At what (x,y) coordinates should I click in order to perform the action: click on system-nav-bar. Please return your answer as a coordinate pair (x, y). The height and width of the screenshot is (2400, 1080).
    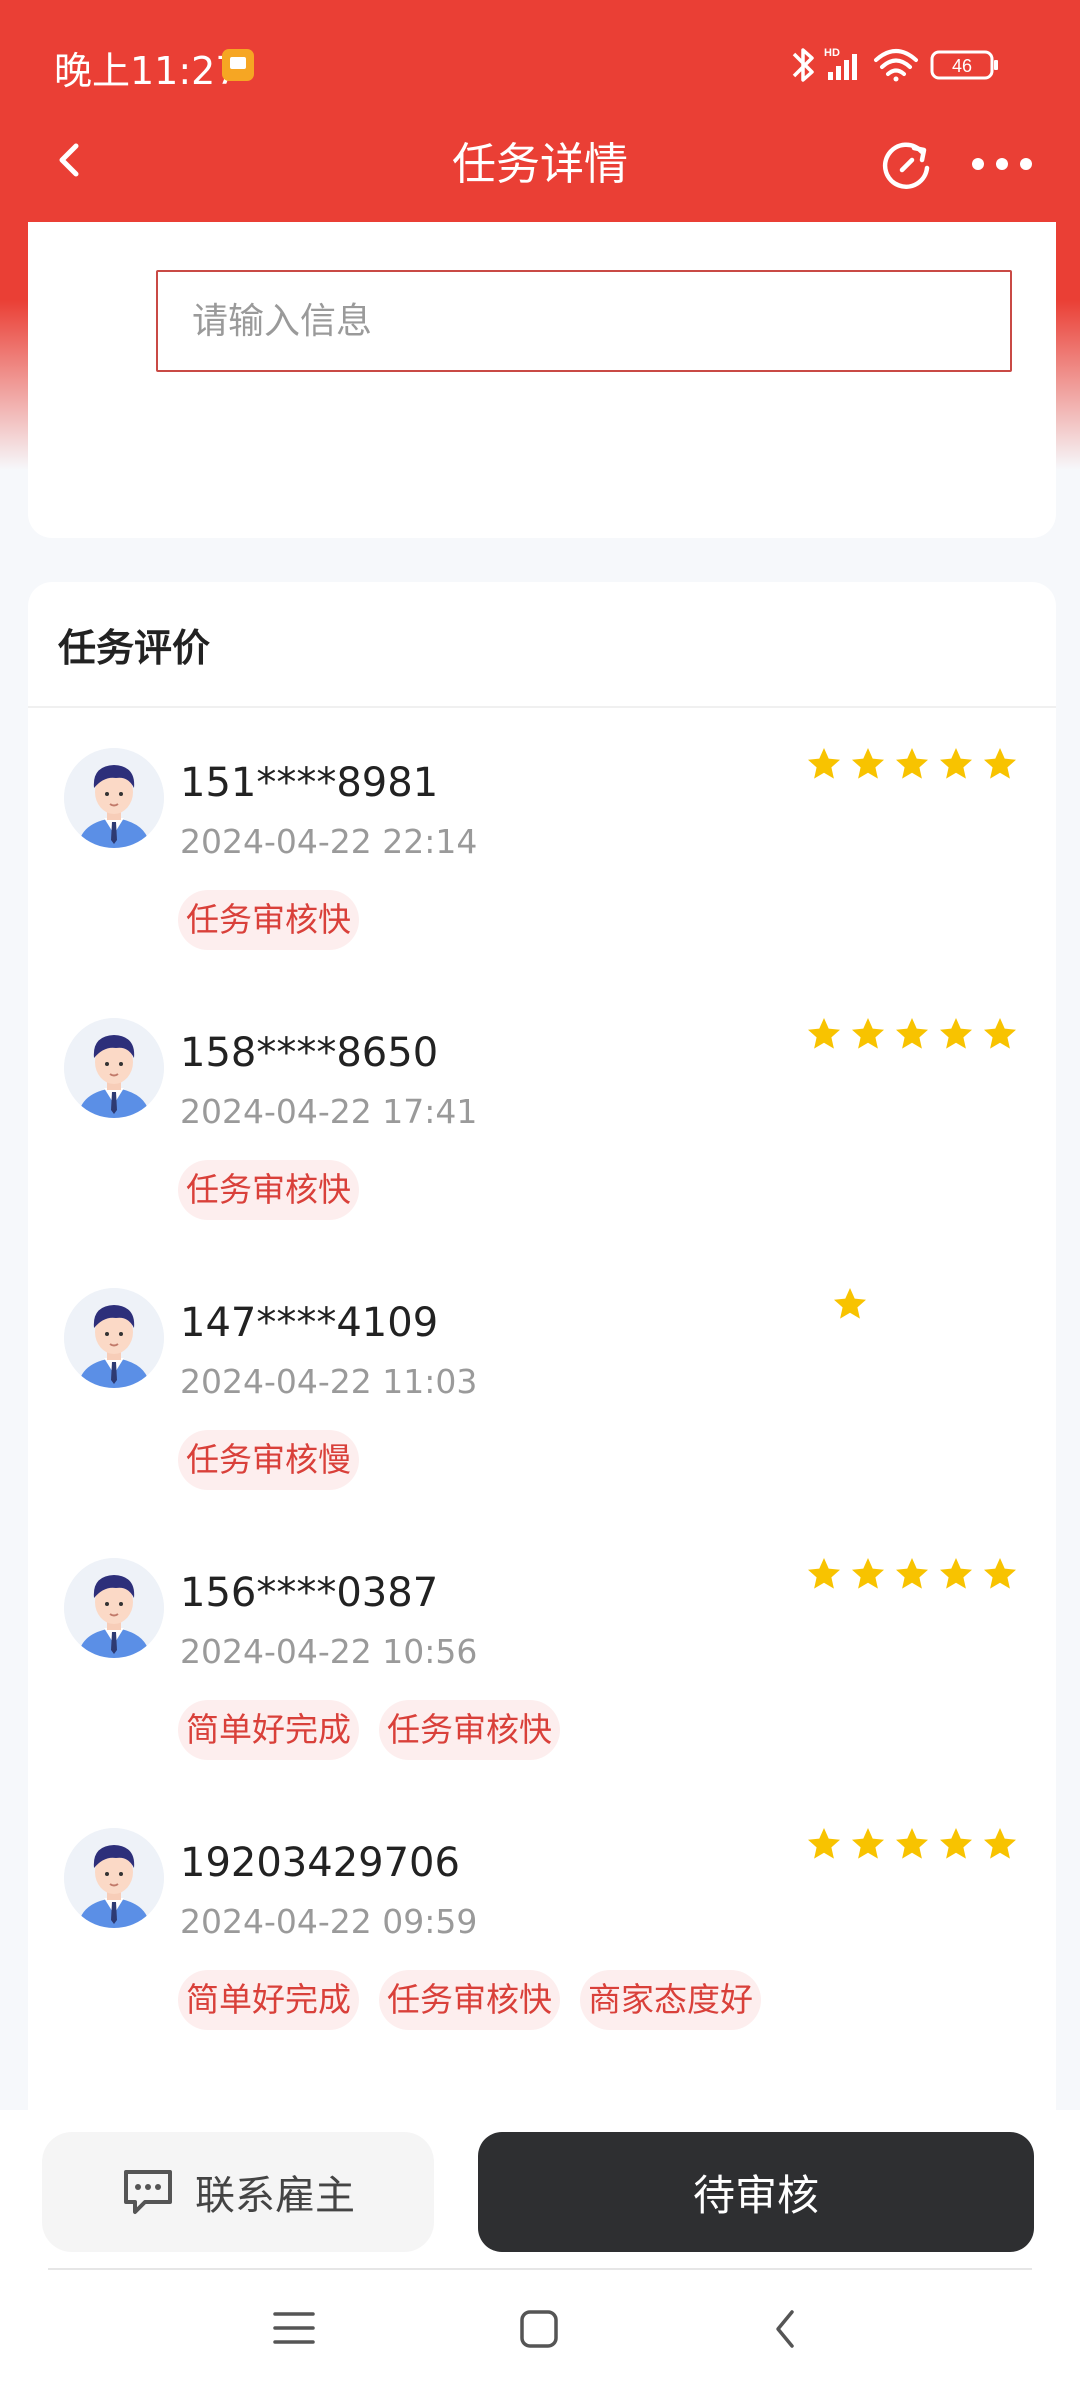
    Looking at the image, I should click on (540, 2335).